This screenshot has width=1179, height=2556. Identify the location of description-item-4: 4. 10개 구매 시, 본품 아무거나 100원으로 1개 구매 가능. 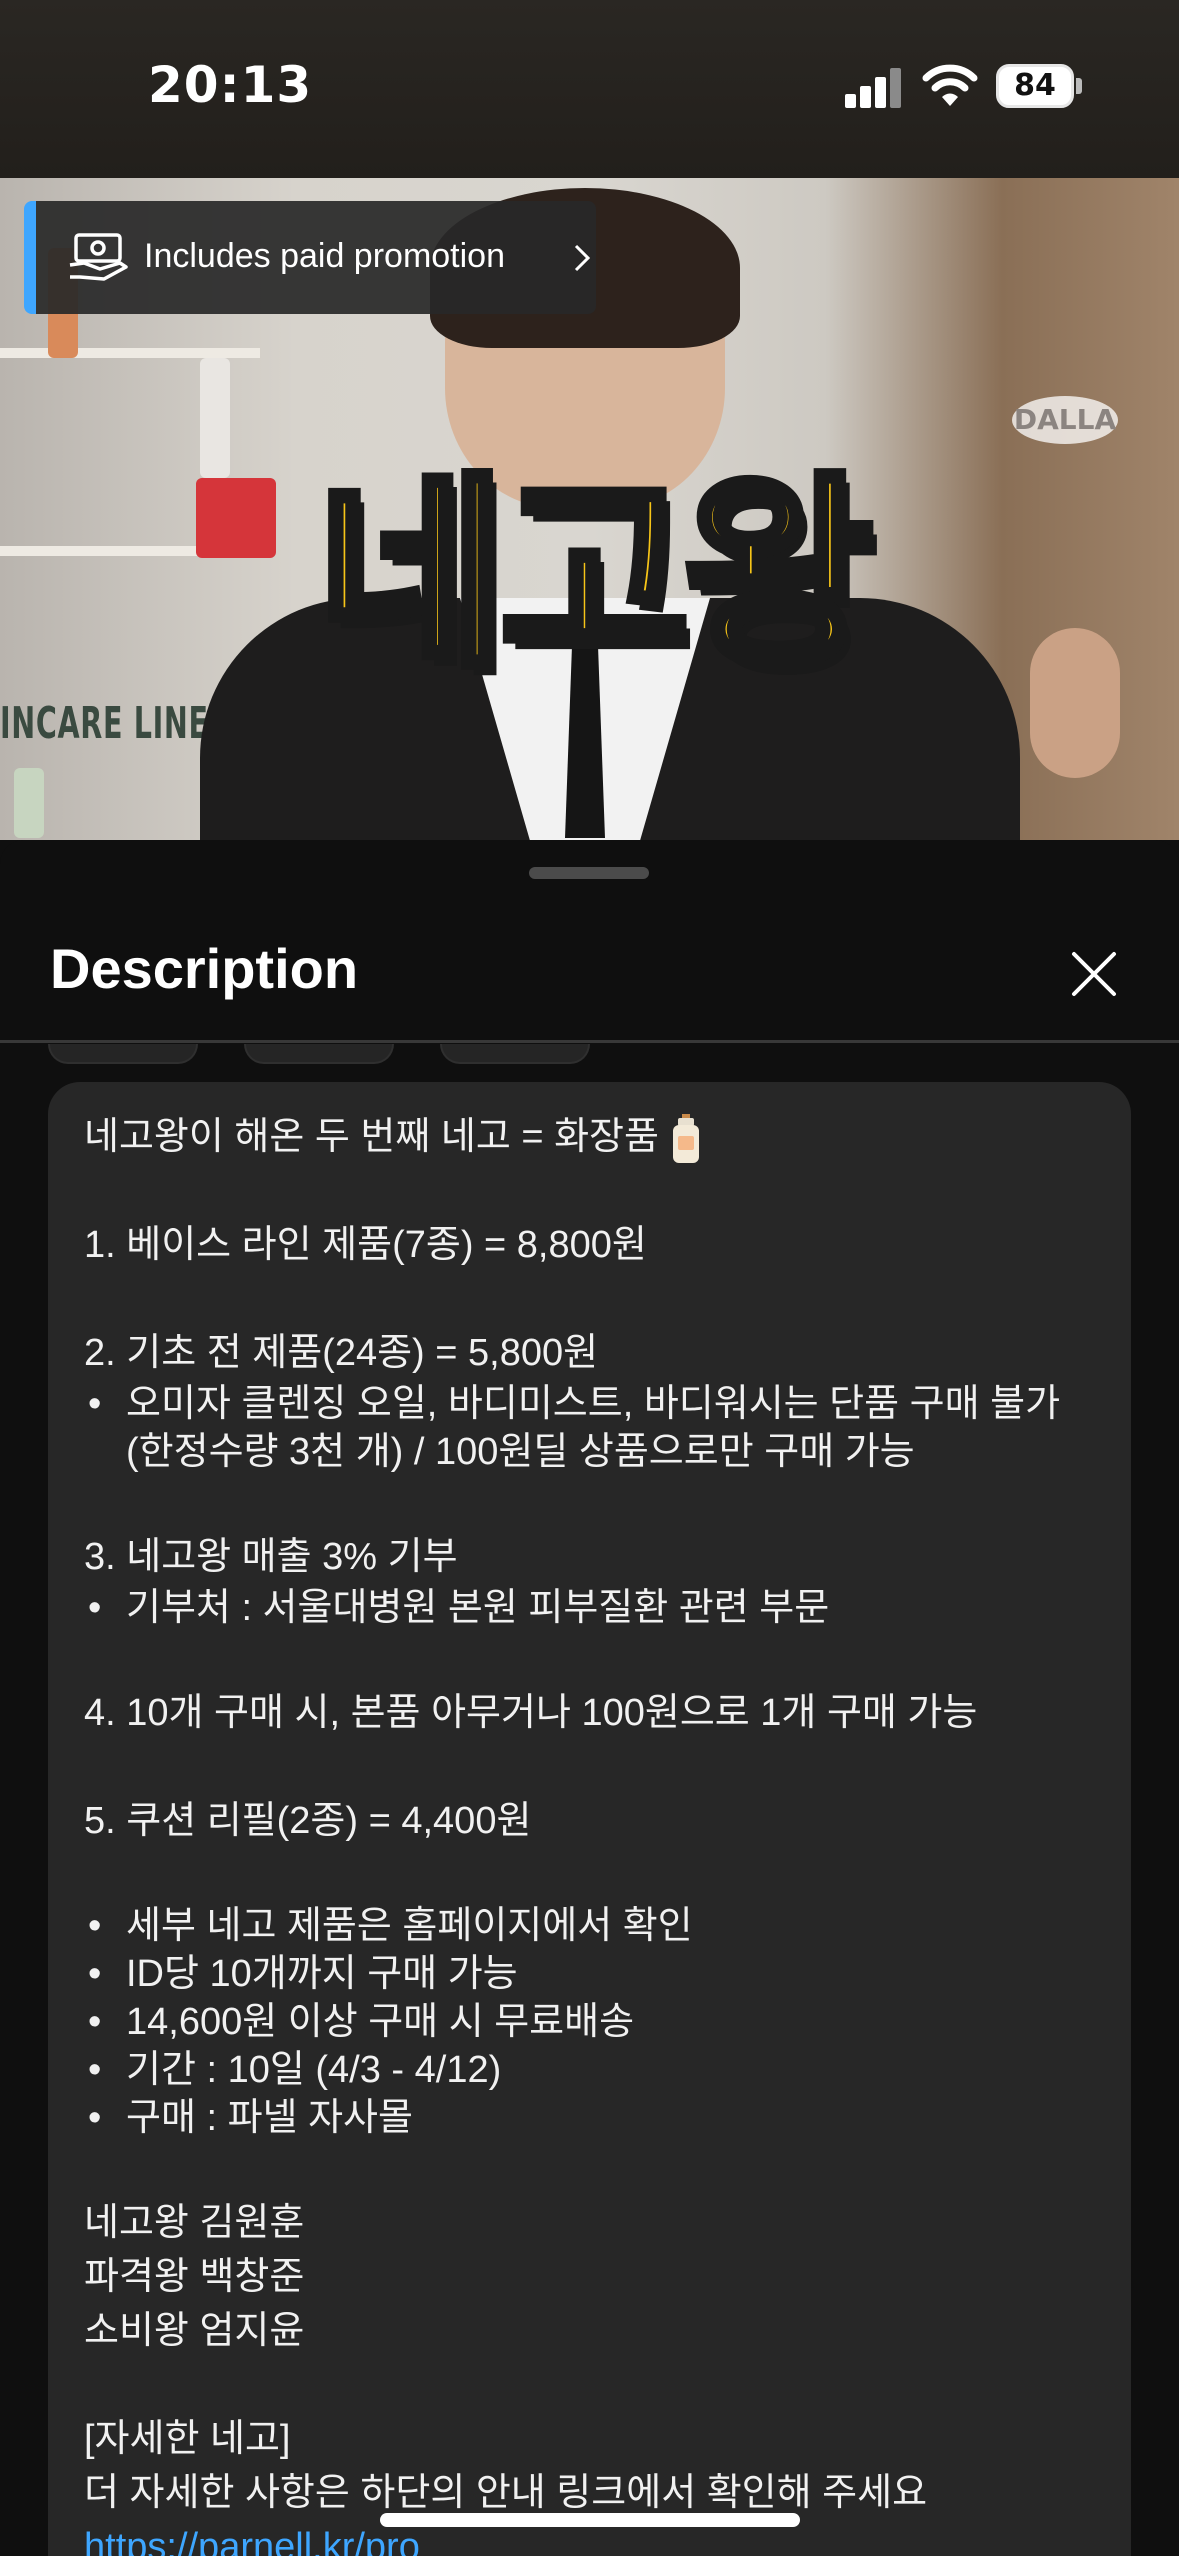
(531, 1713).